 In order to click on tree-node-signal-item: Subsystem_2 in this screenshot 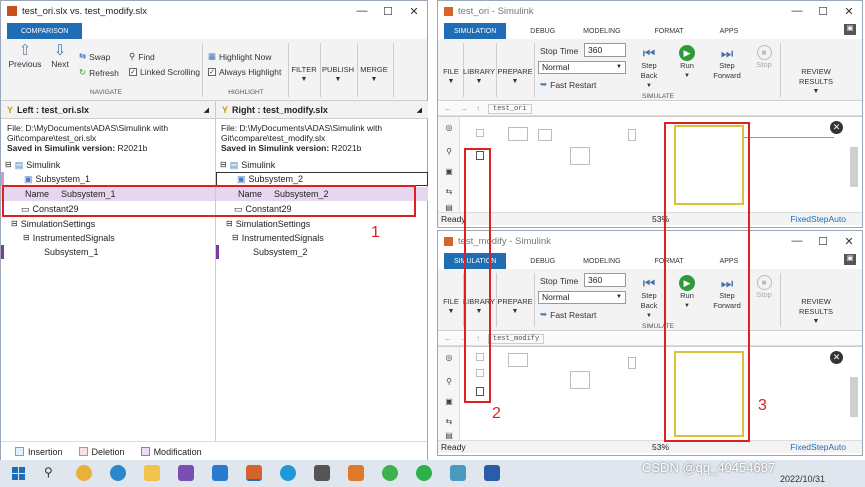, I will do `click(322, 252)`.